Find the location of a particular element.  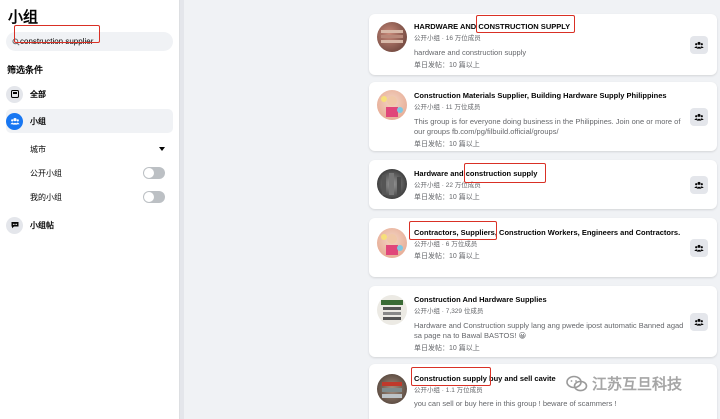

my-groups-filter: 我的小组 is located at coordinates (89, 197).